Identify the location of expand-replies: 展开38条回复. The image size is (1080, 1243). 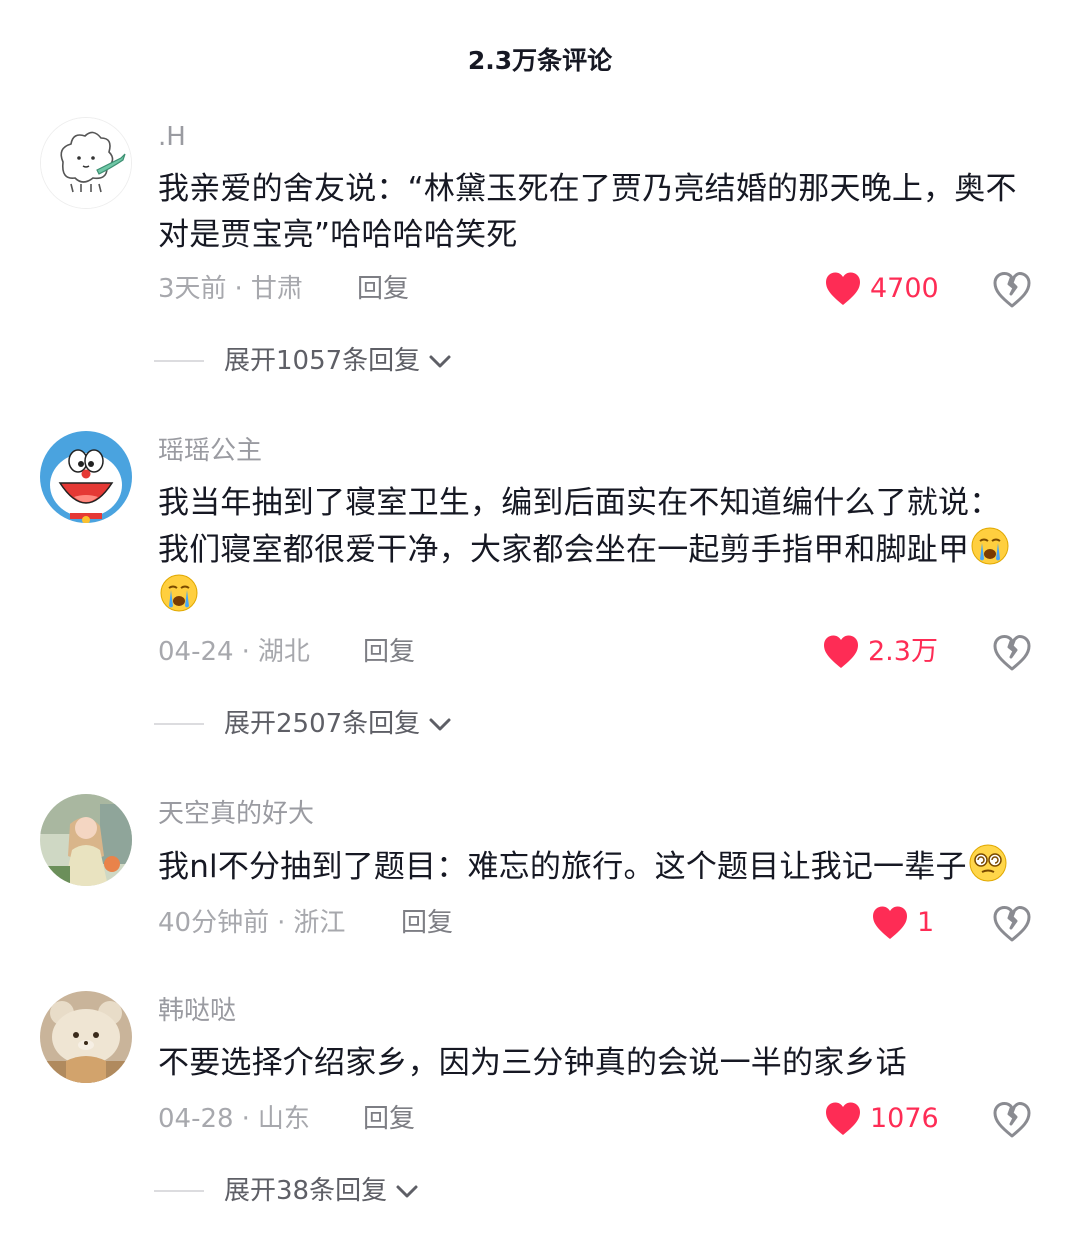
(287, 1191).